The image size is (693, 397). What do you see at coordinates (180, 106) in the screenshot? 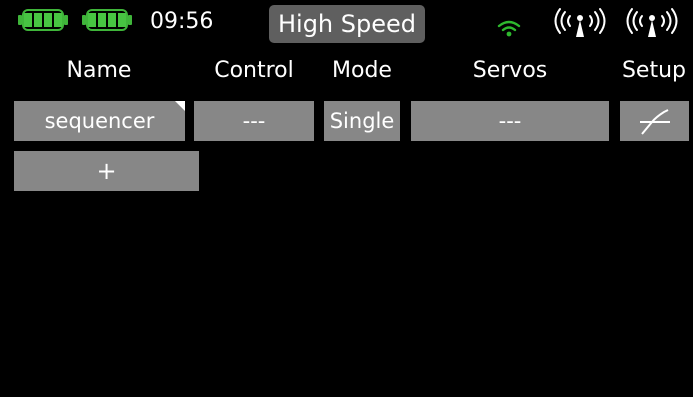
I see `corner-marker-icon` at bounding box center [180, 106].